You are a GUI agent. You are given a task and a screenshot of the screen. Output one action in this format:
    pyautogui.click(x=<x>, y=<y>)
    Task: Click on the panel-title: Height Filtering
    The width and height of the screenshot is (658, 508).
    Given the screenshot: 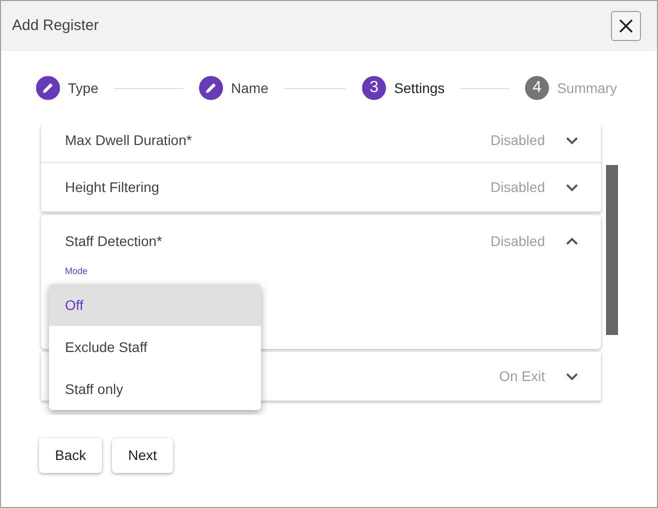 What is the action you would take?
    pyautogui.click(x=112, y=187)
    